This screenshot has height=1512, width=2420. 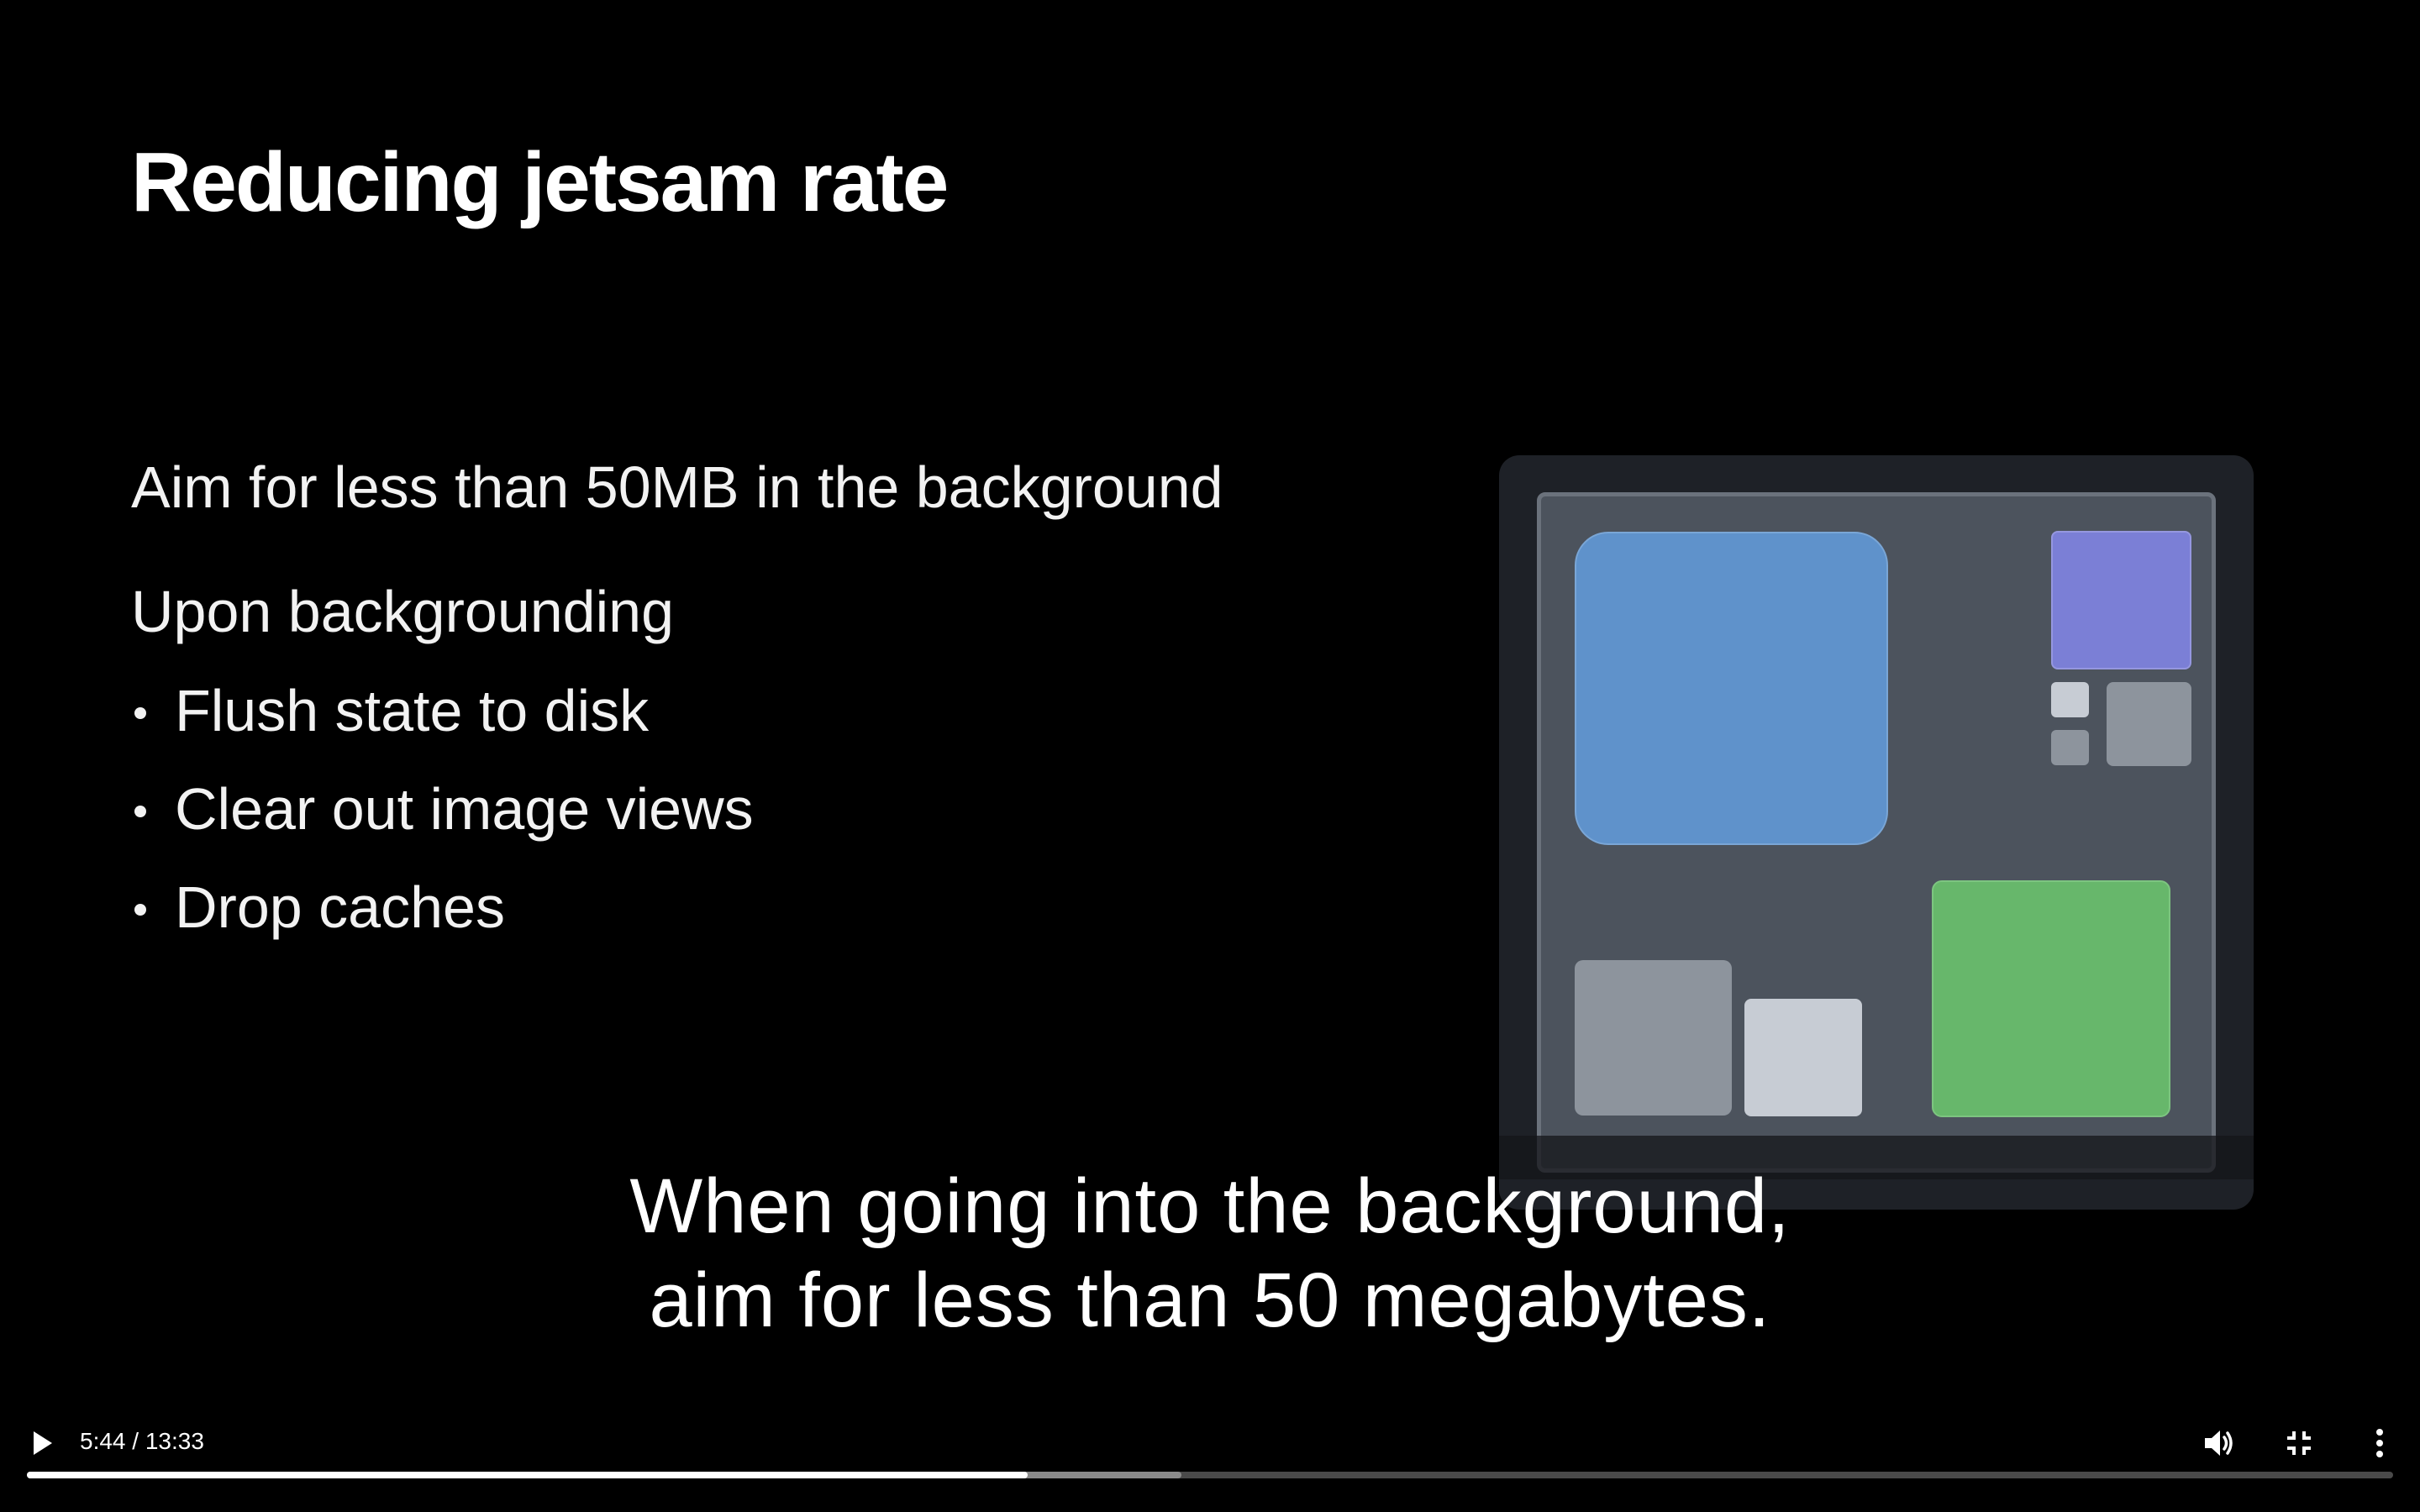 I want to click on small-gray-tile, so click(x=2070, y=747).